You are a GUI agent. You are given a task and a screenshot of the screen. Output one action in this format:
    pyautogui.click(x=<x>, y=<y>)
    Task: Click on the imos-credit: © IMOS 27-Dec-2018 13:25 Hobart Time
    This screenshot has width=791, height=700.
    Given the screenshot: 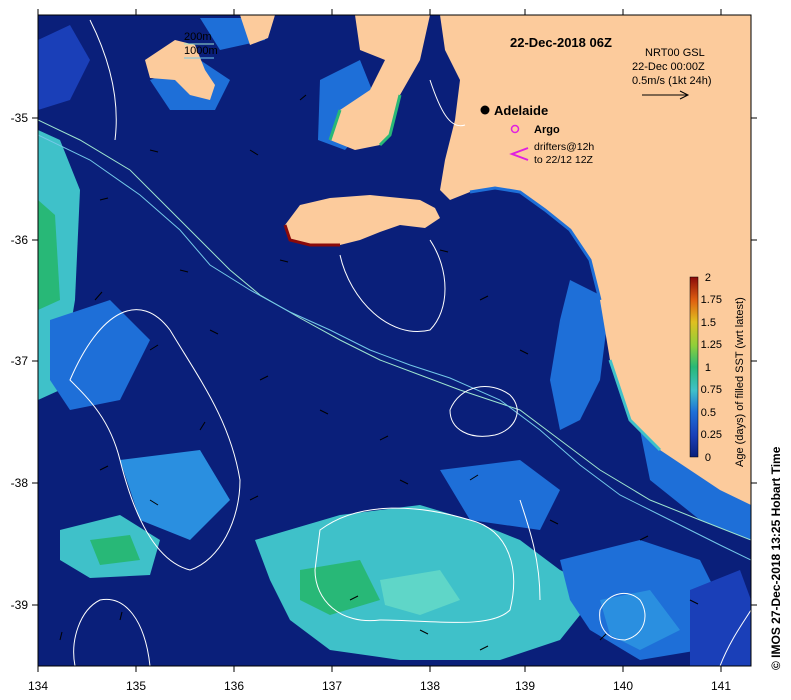 What is the action you would take?
    pyautogui.click(x=776, y=558)
    